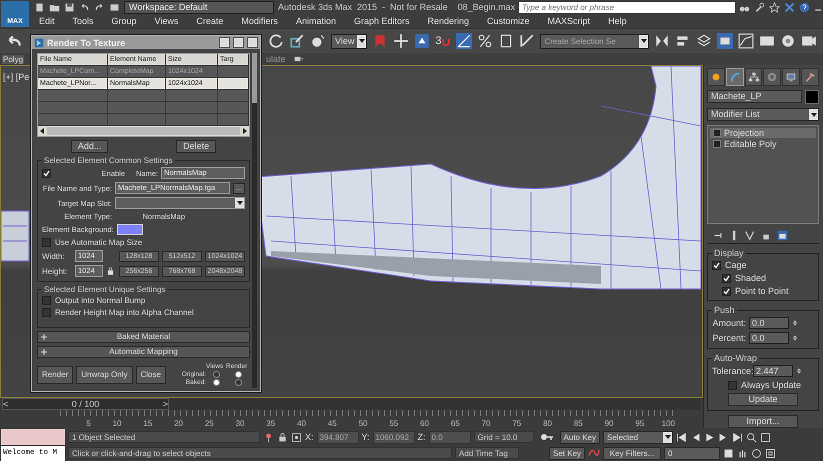 This screenshot has height=461, width=823. Describe the element at coordinates (199, 7) in the screenshot. I see `workspace-dropdown: Workspace: Default` at that location.